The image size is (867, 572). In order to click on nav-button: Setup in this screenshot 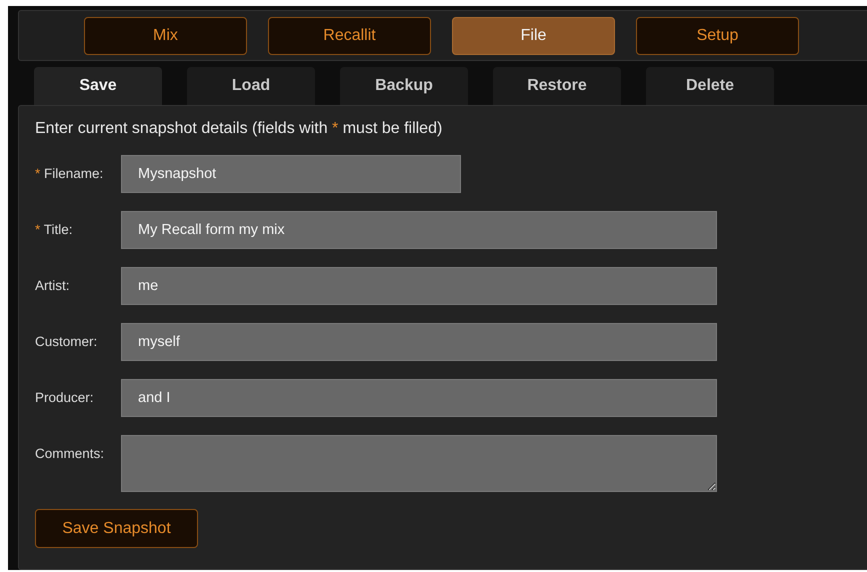, I will do `click(717, 35)`.